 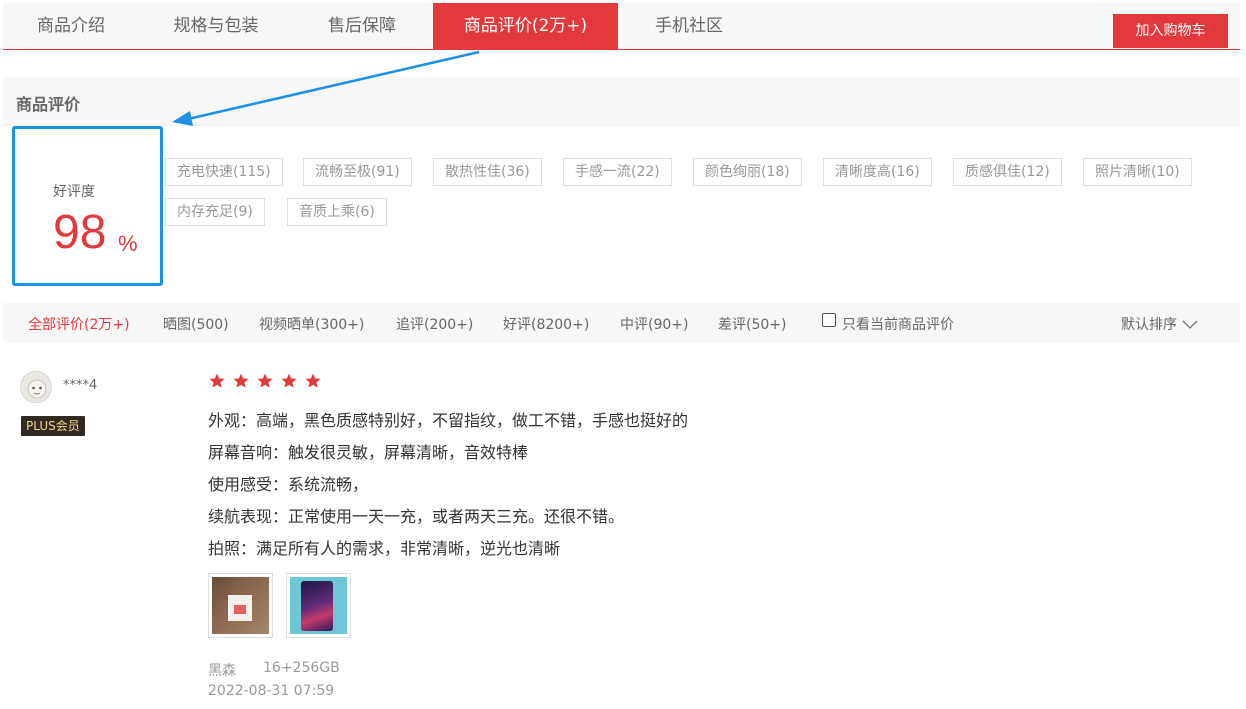 I want to click on review-text-line: 续航表现：正常使用一天一充，或者两天三充。还很不错。, so click(x=416, y=516).